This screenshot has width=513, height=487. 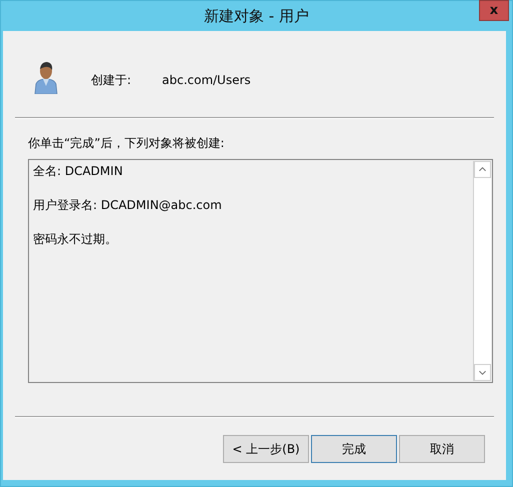 I want to click on scrollbar, so click(x=482, y=271).